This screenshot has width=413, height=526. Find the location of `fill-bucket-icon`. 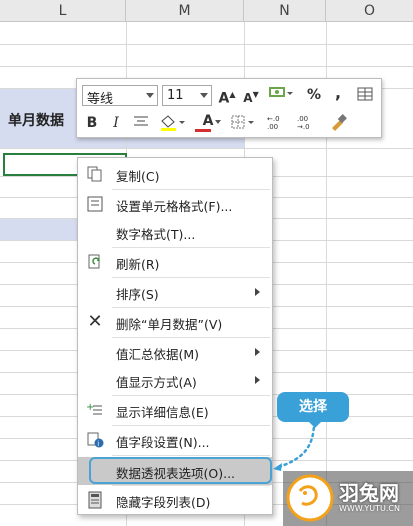

fill-bucket-icon is located at coordinates (173, 123).